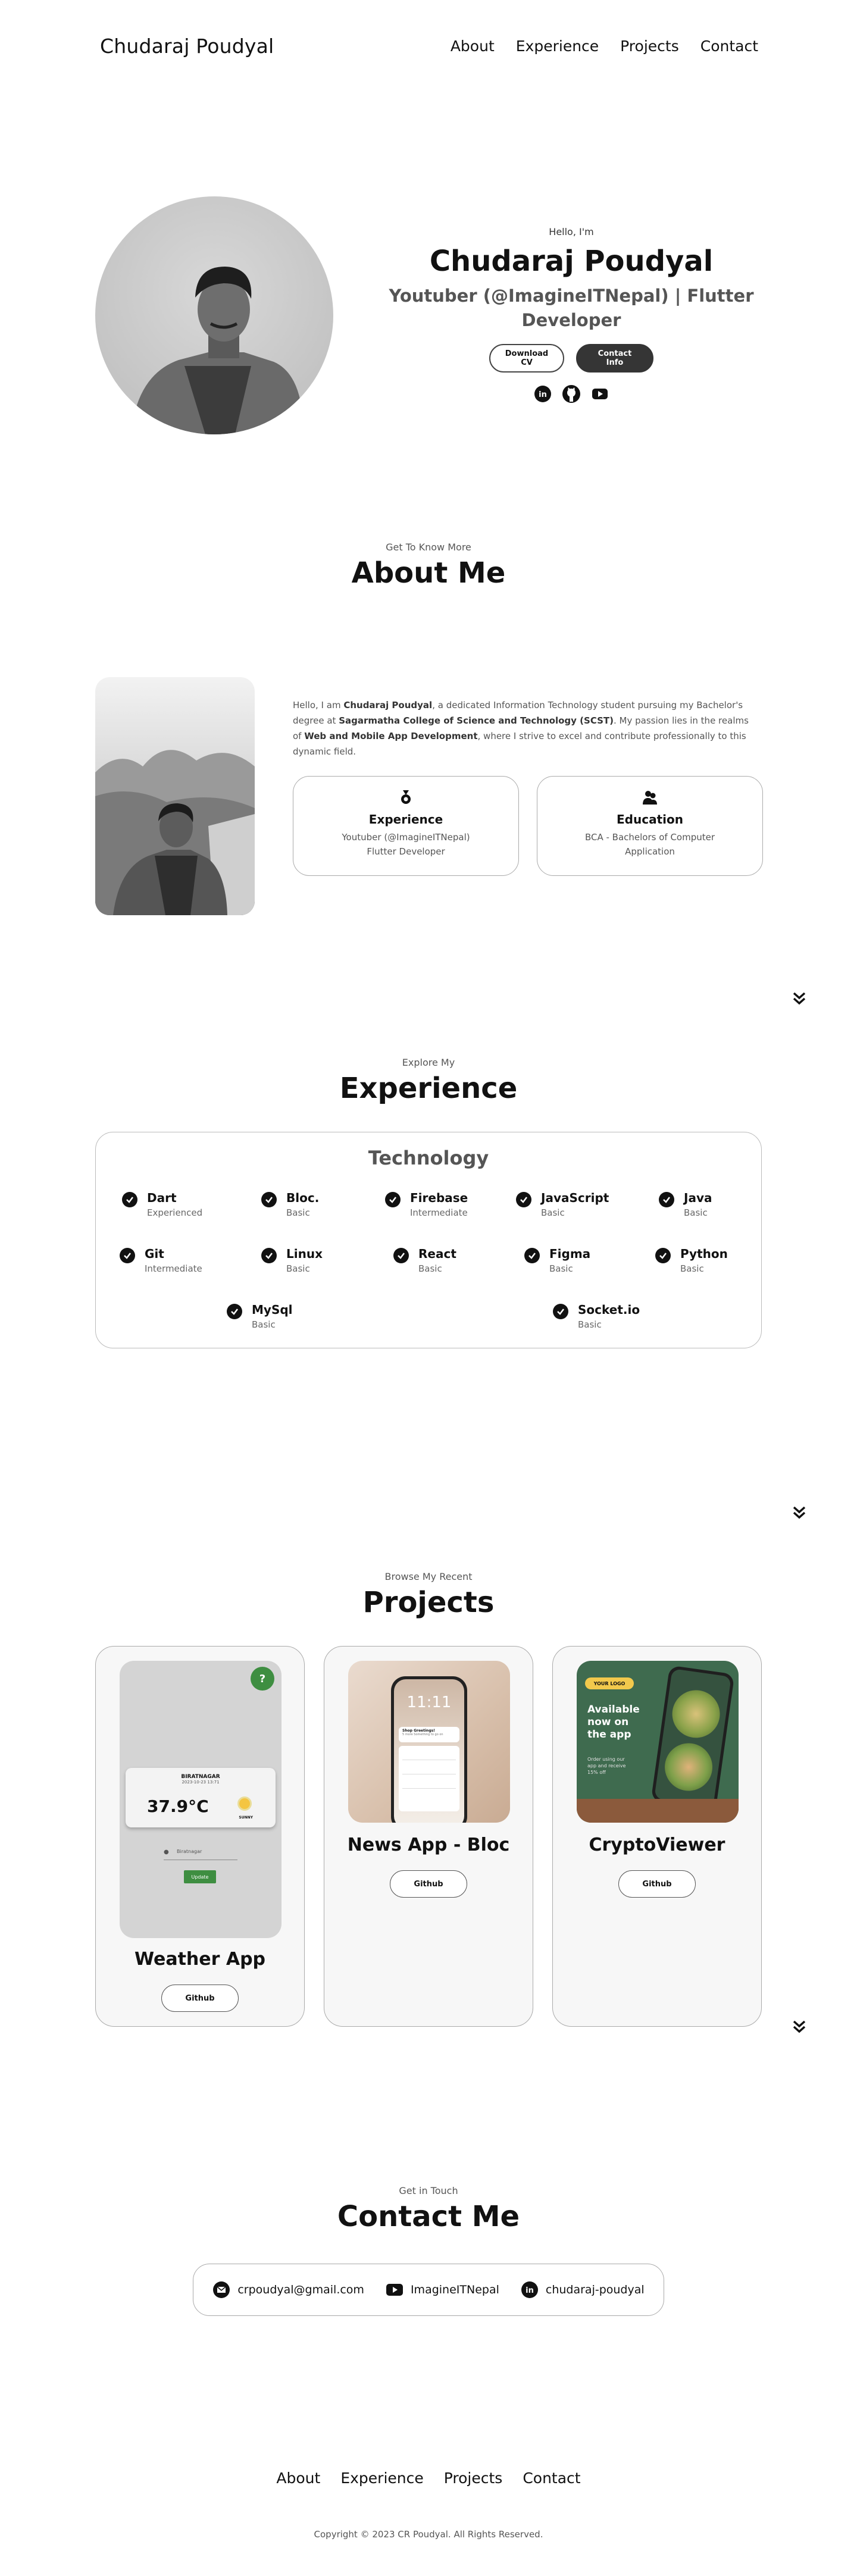 The width and height of the screenshot is (857, 2576). What do you see at coordinates (429, 1702) in the screenshot?
I see `phone-clock: 11:11` at bounding box center [429, 1702].